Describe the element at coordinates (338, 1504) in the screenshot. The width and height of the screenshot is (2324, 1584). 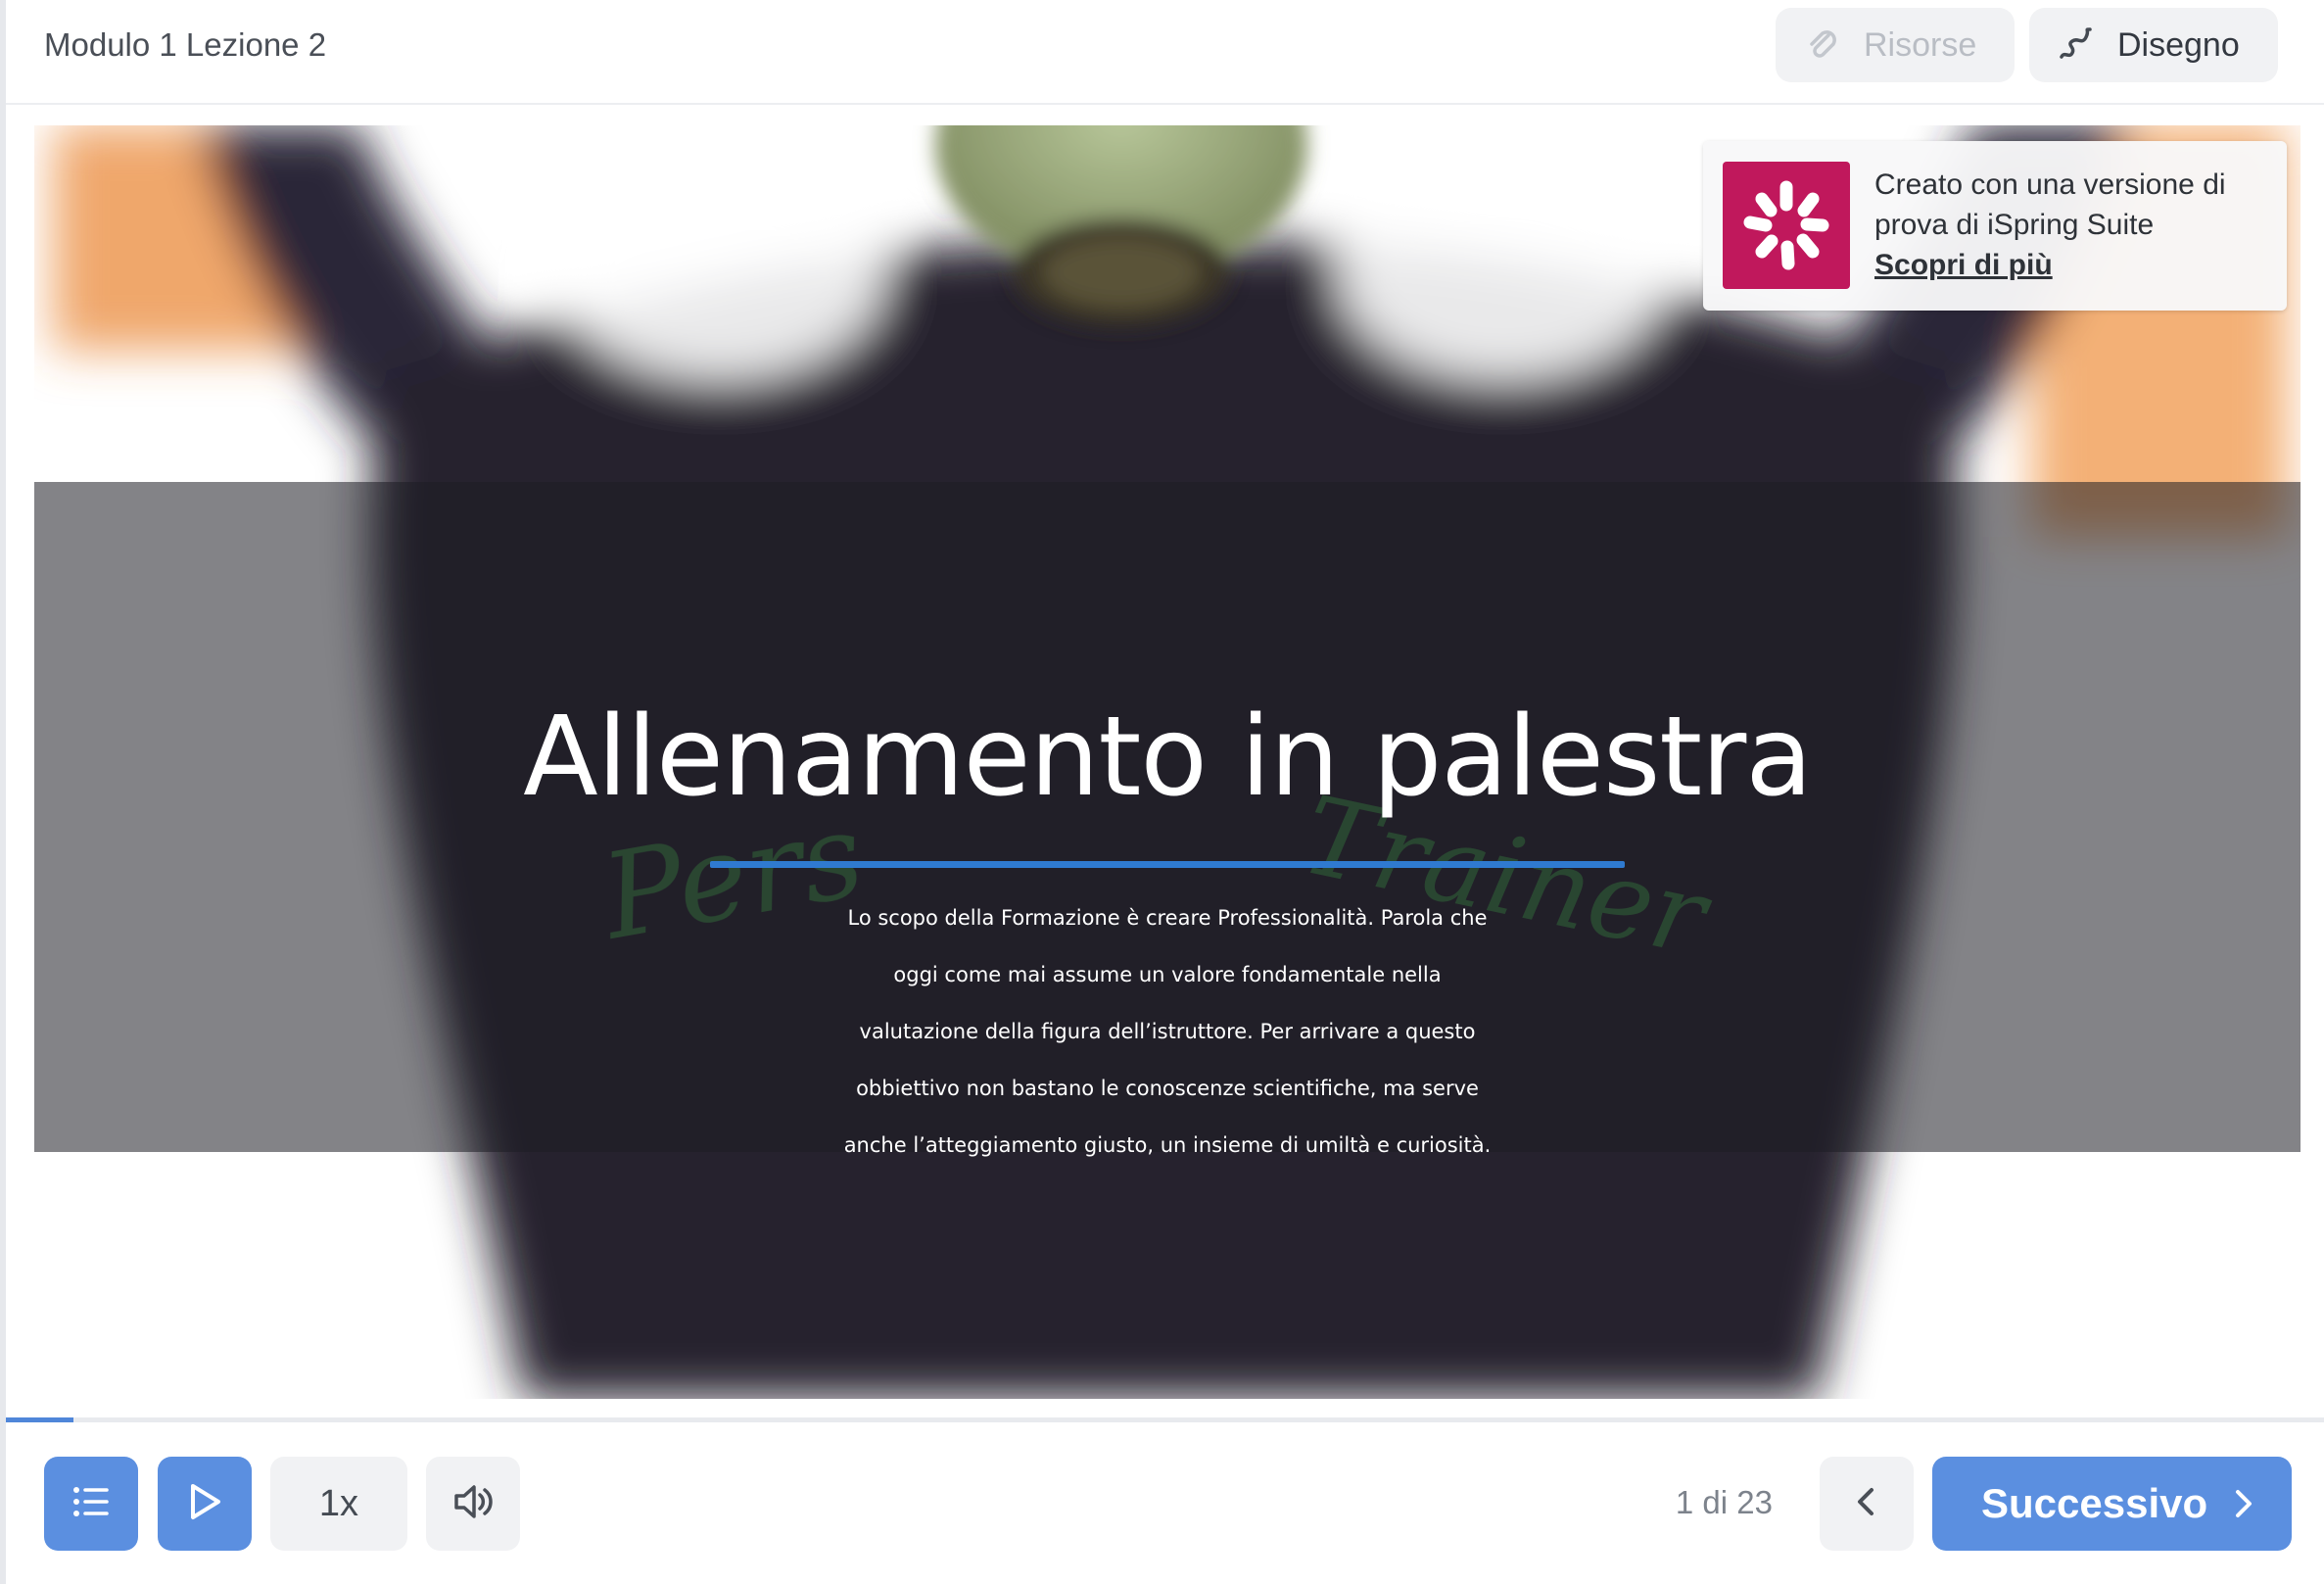
I see `playback-speed-button: 1x` at that location.